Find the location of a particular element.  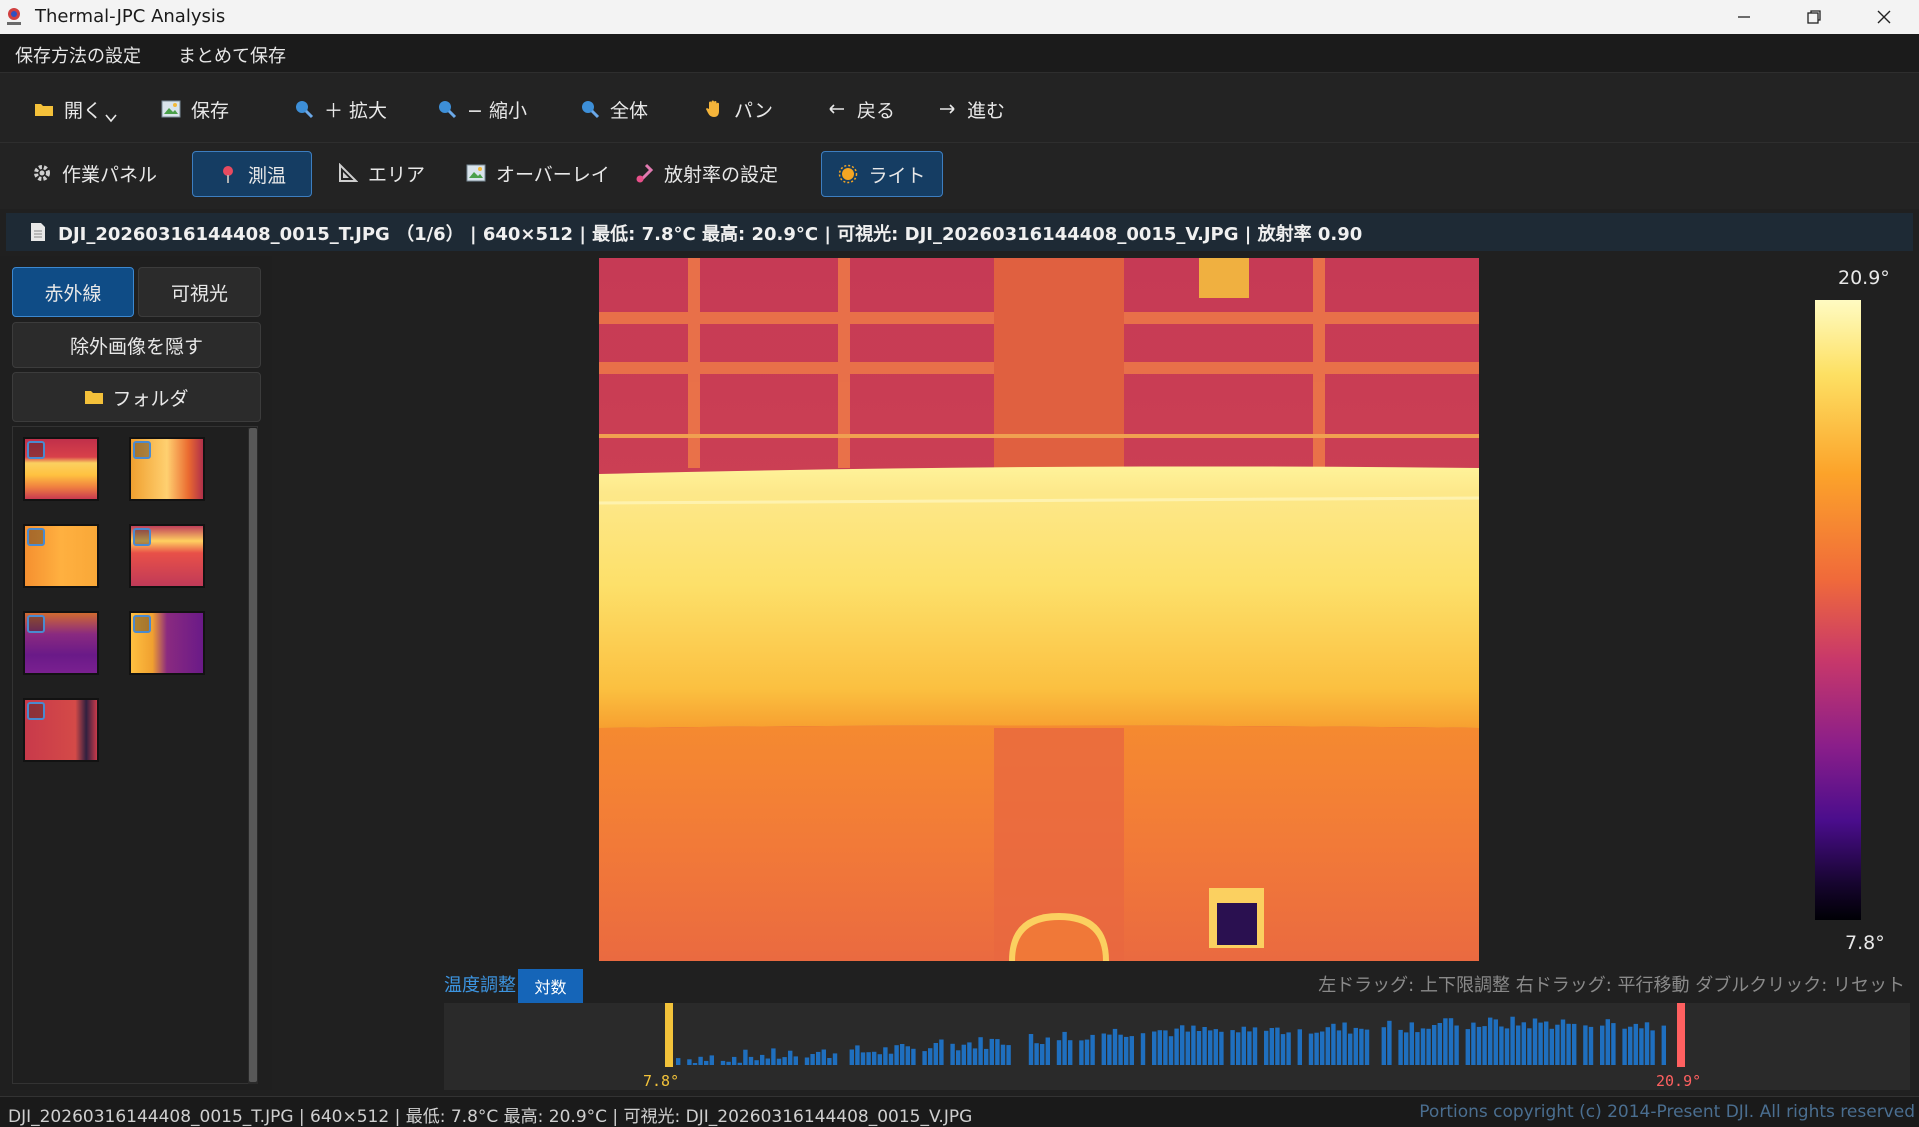

folder-label: フォルダ is located at coordinates (150, 398).